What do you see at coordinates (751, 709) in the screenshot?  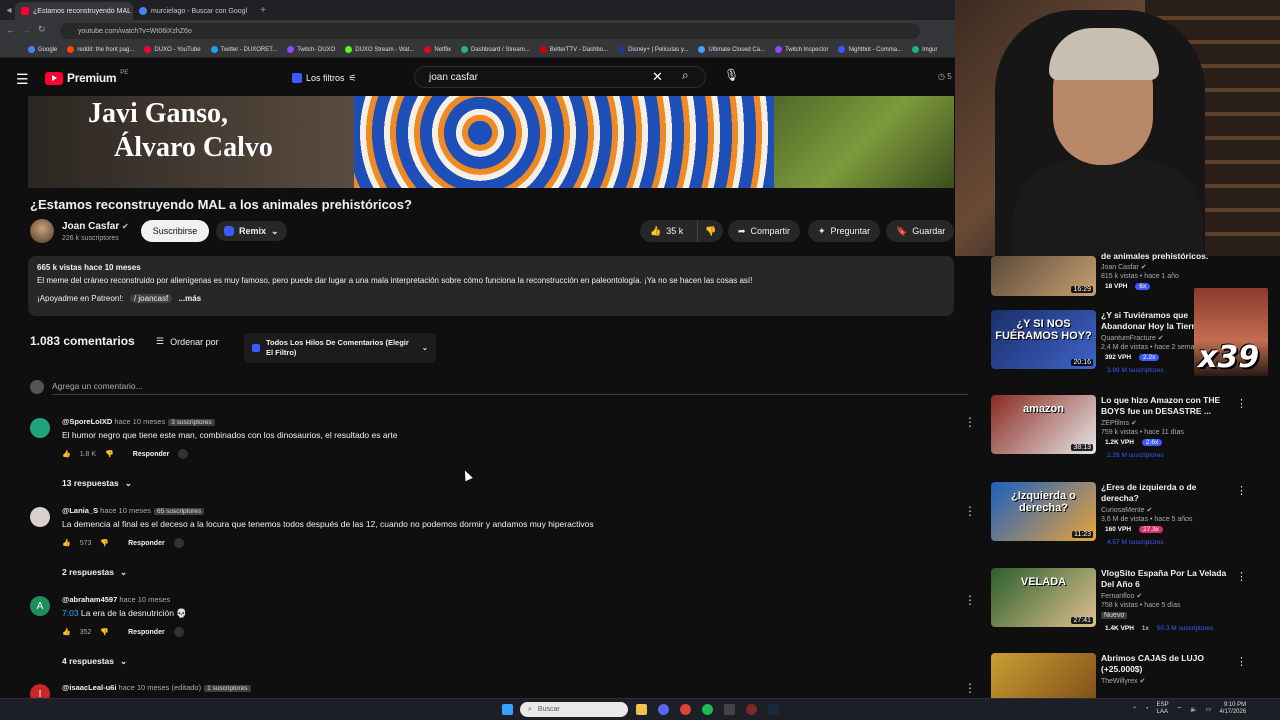 I see `obs-icon` at bounding box center [751, 709].